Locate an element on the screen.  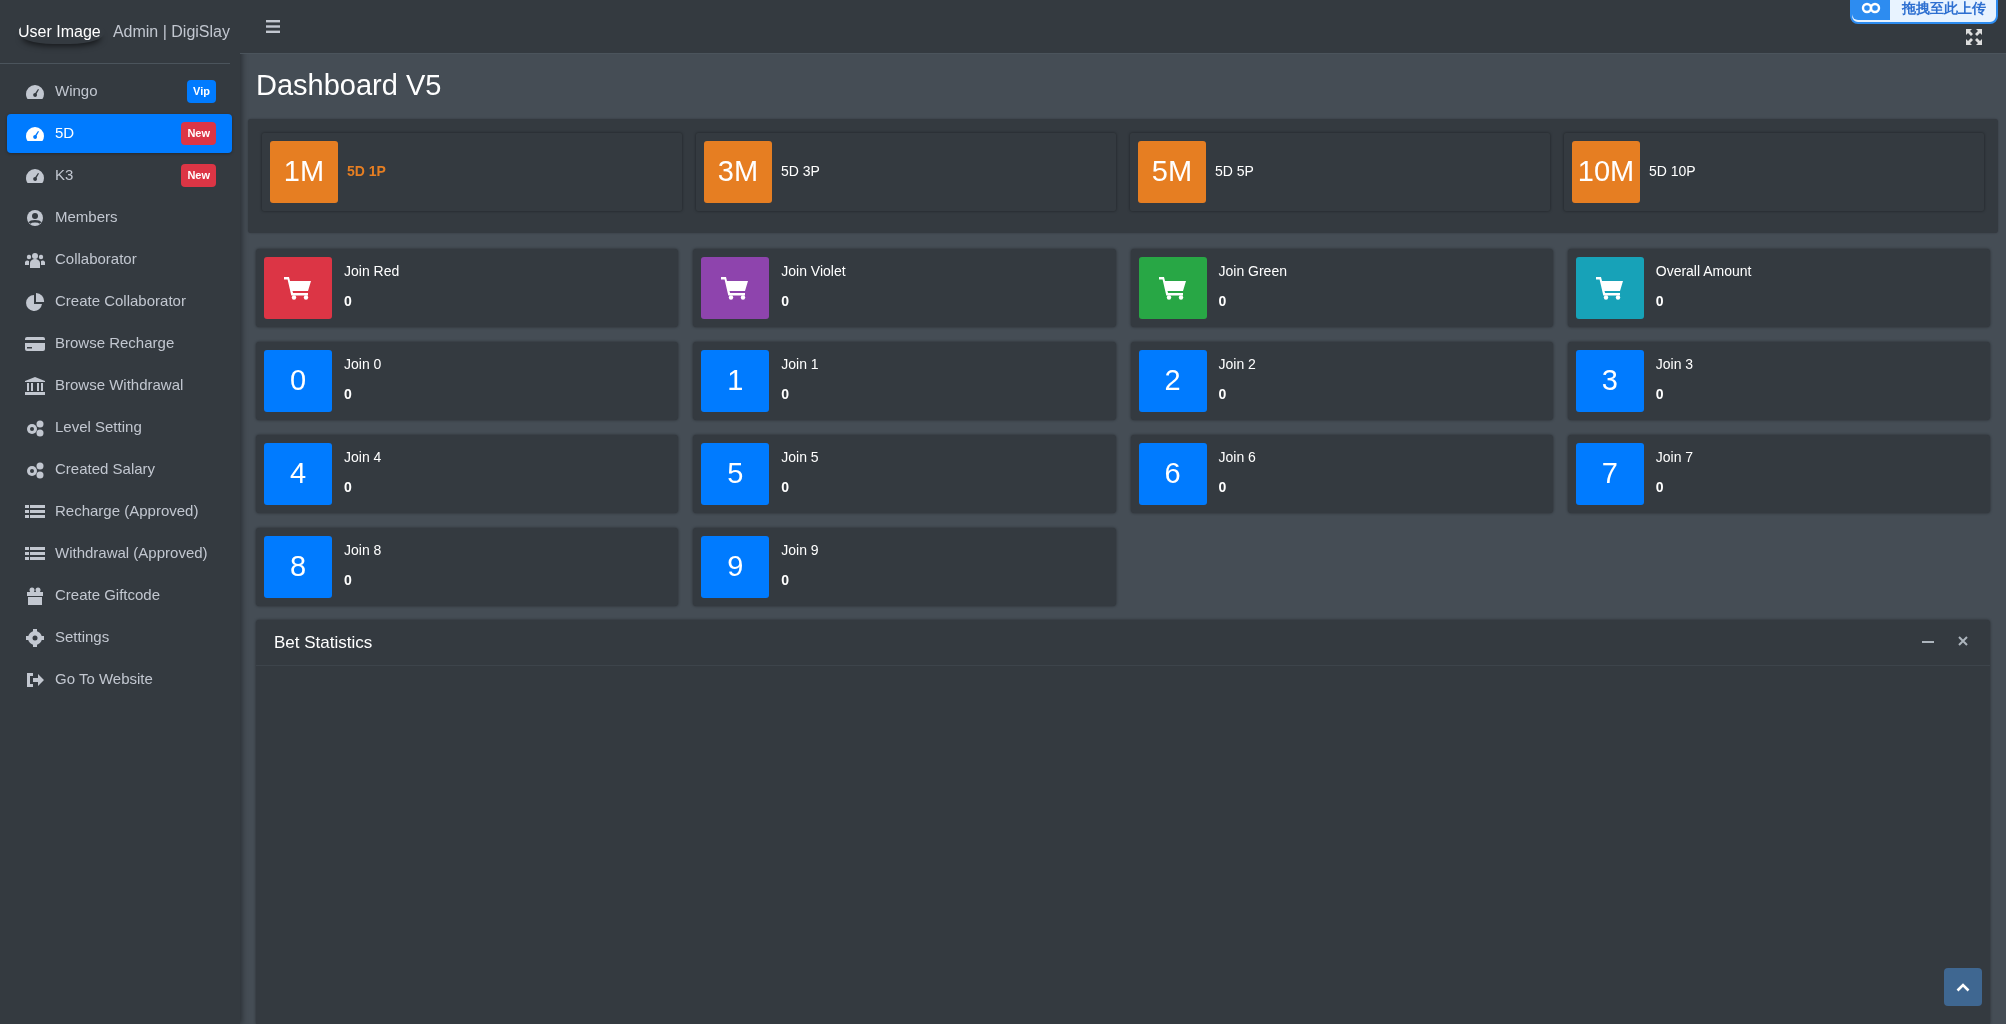
number-badge: 6 is located at coordinates (1172, 473).